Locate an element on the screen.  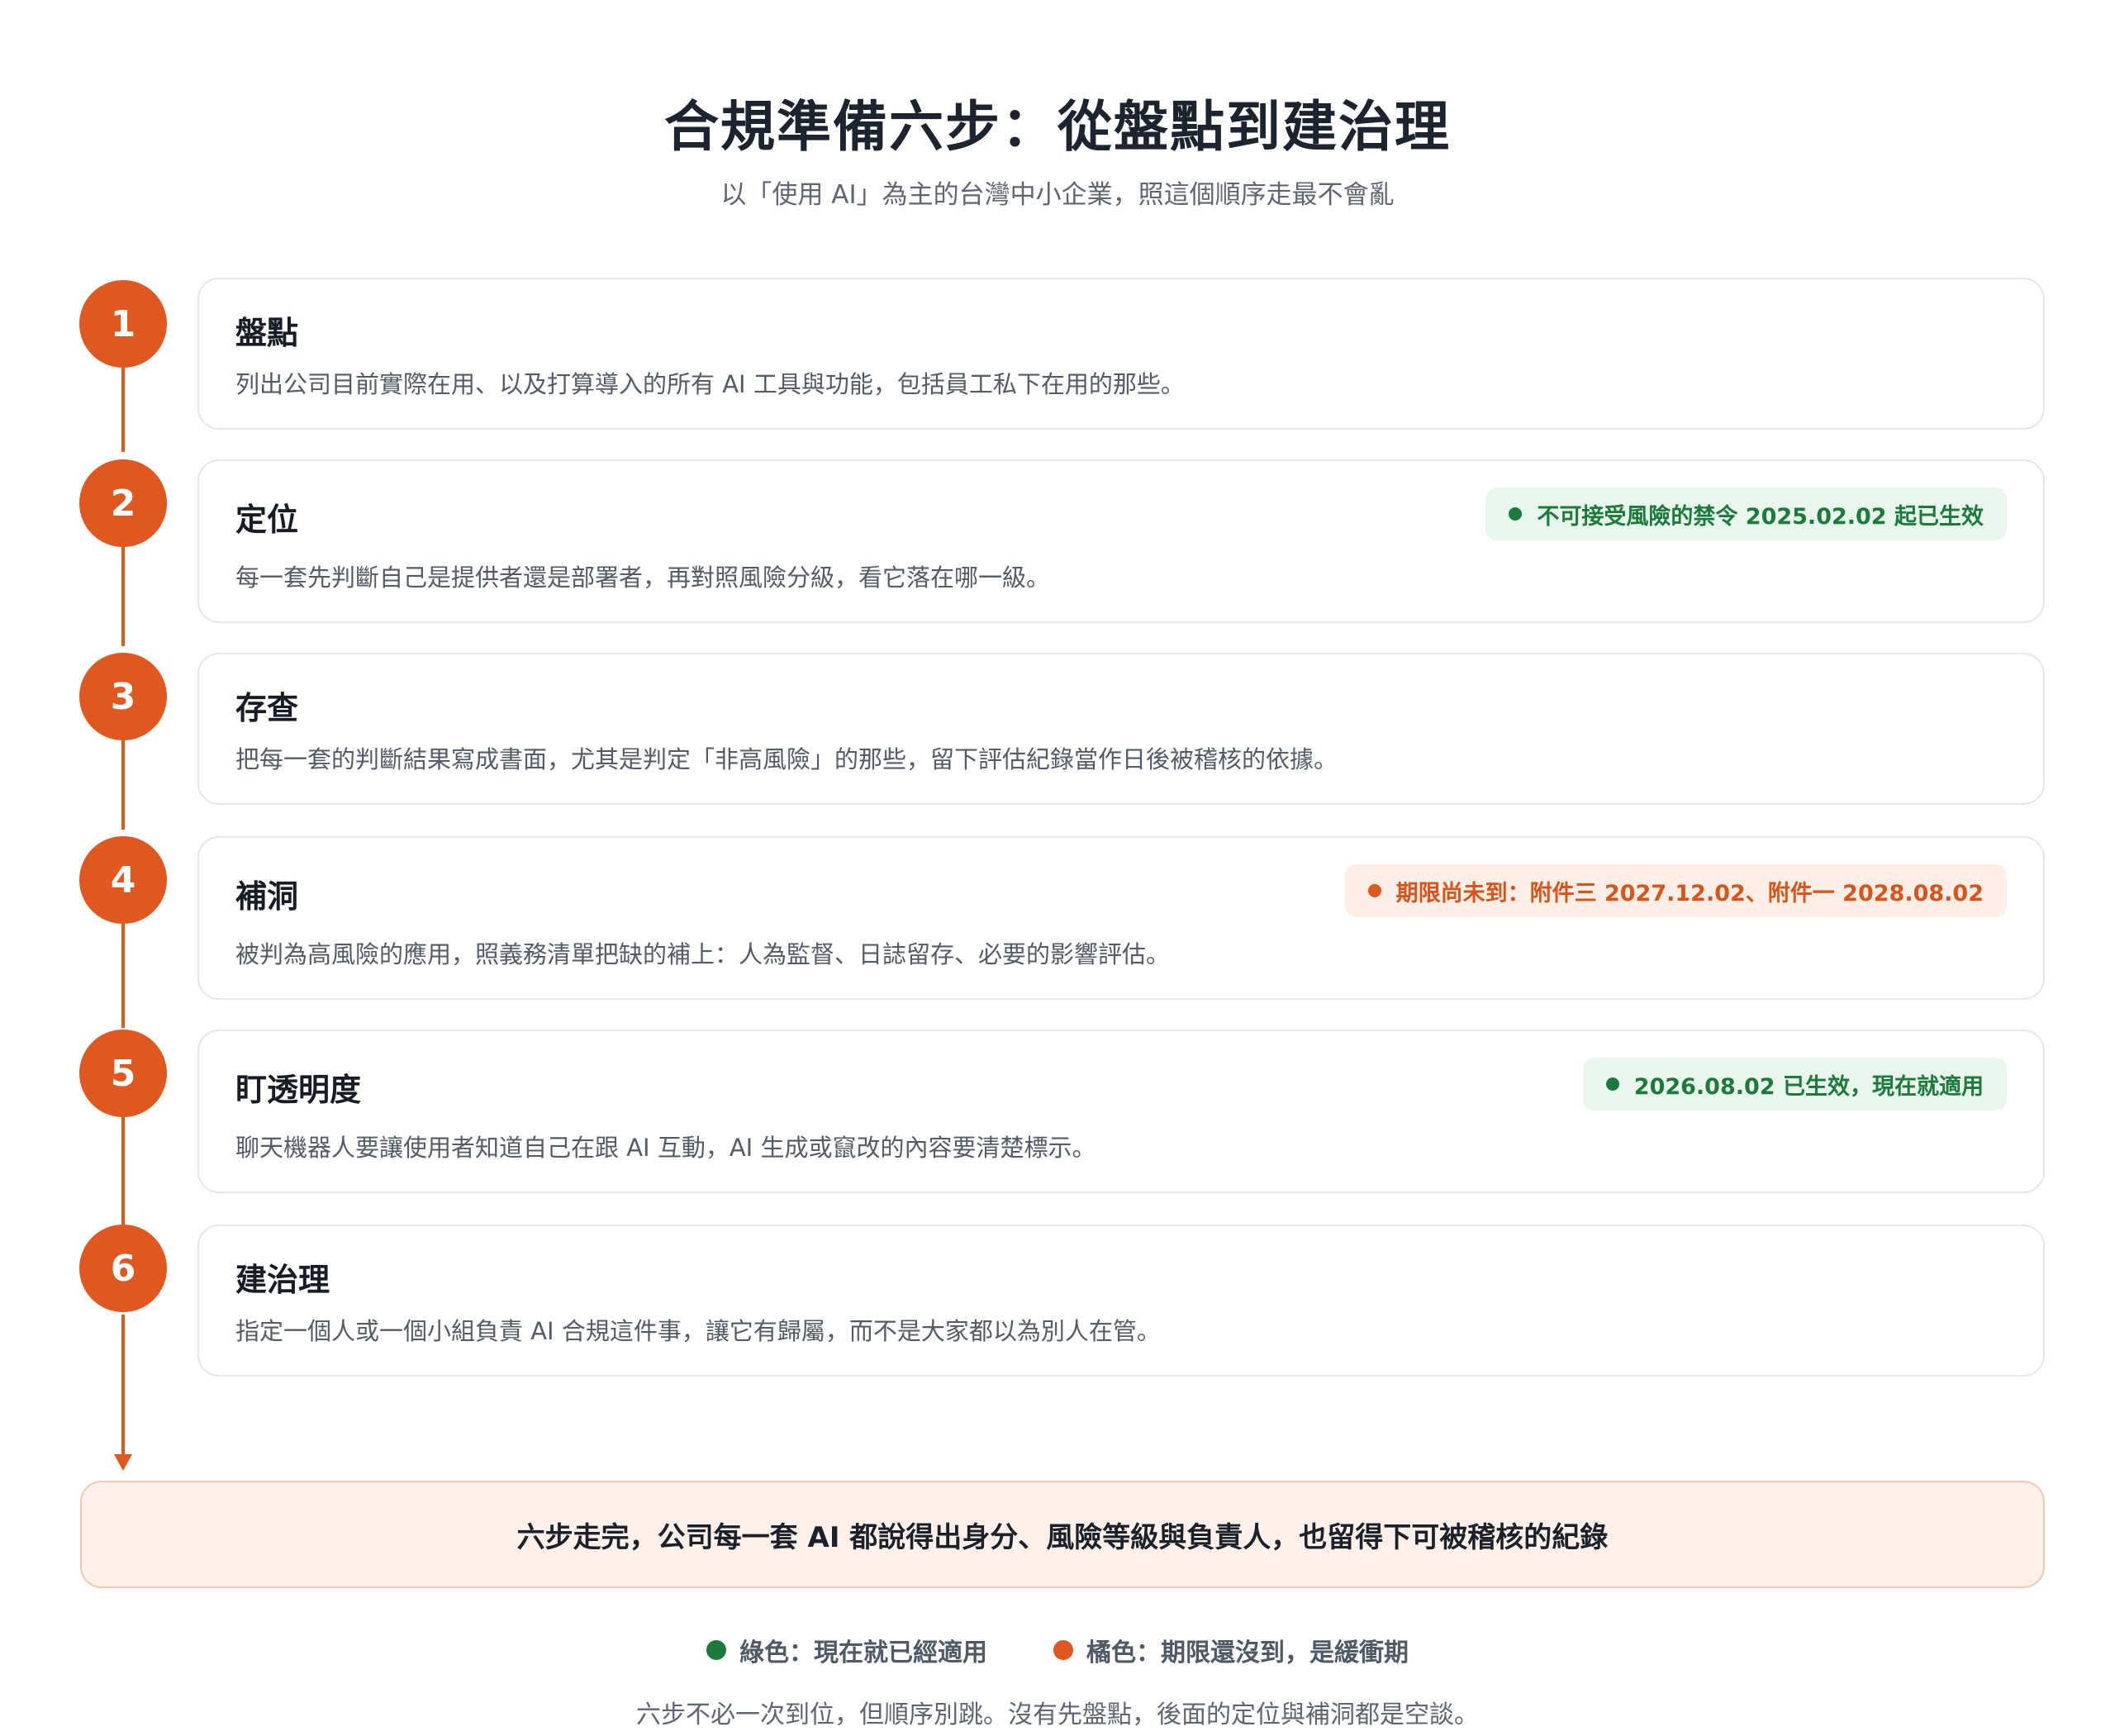
page-title: 合規準備六步：從盤點到建治理 is located at coordinates (1057, 127).